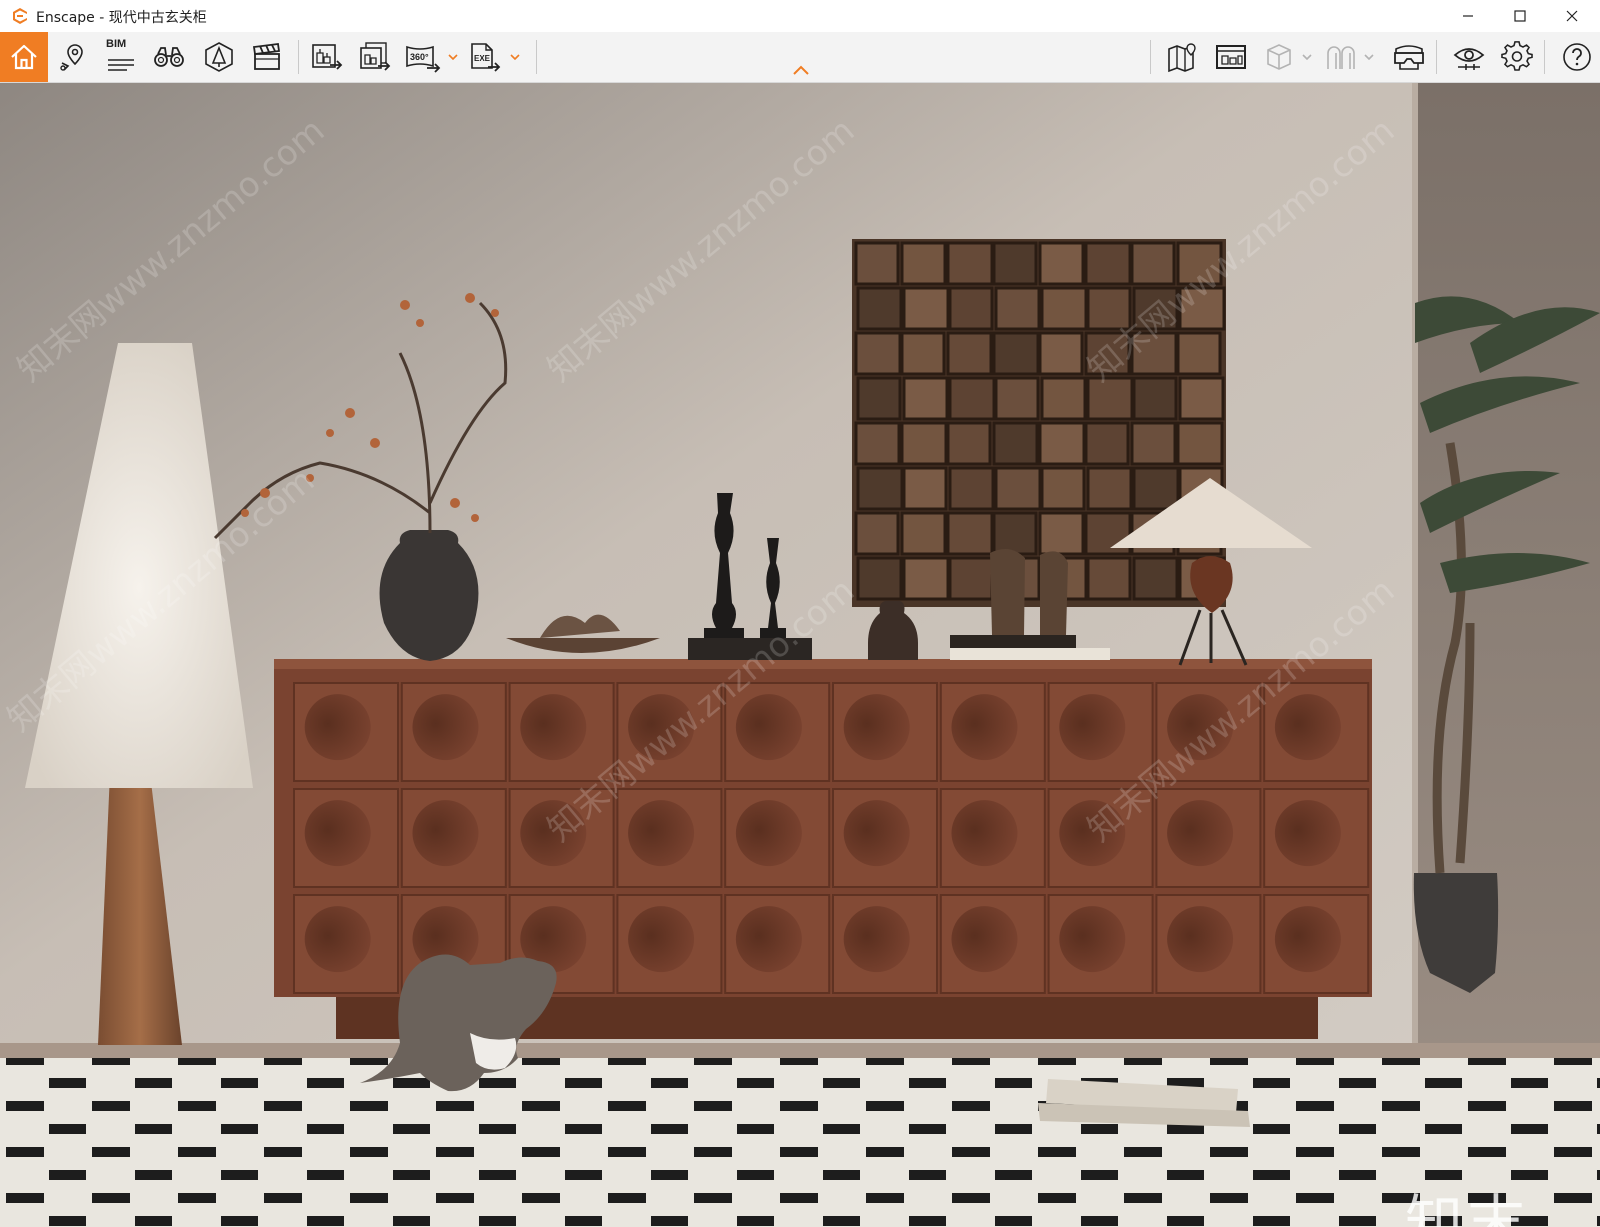  I want to click on walk-button, so click(1341, 57).